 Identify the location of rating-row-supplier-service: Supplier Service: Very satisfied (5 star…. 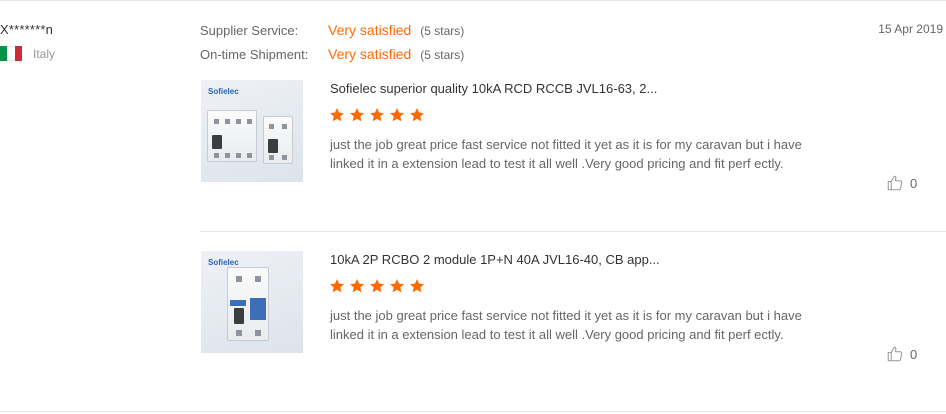
(332, 34).